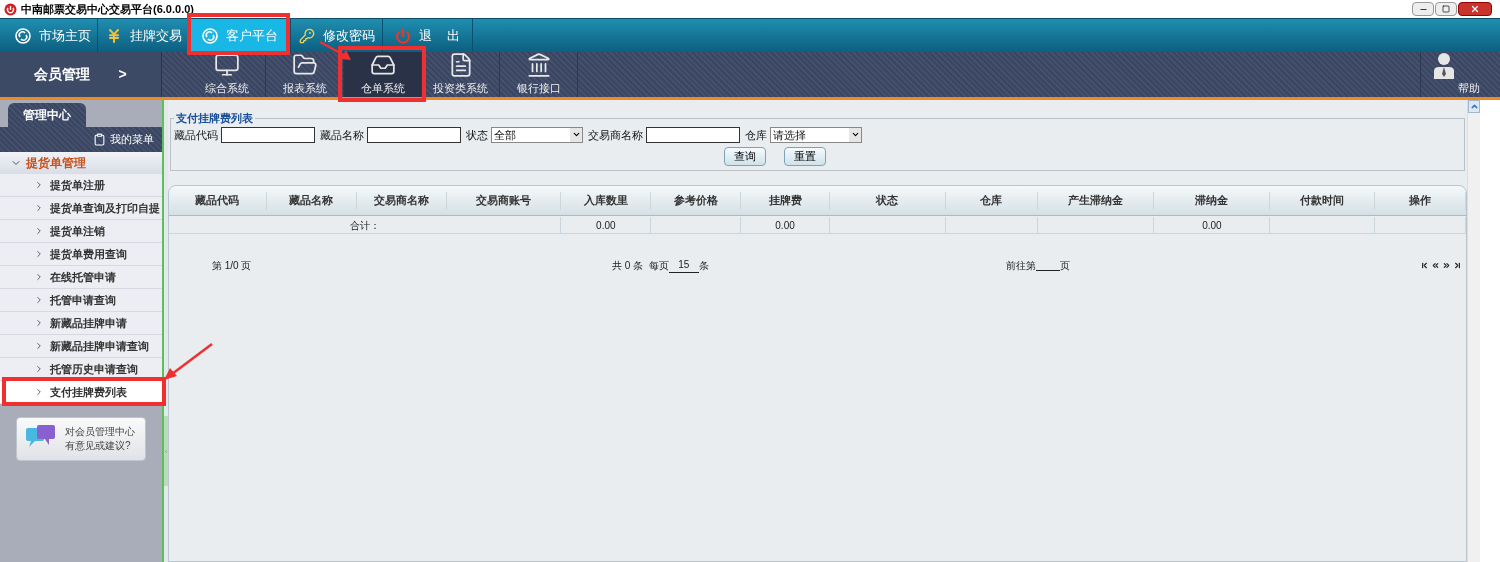  I want to click on column-header: 交易商名称, so click(401, 200).